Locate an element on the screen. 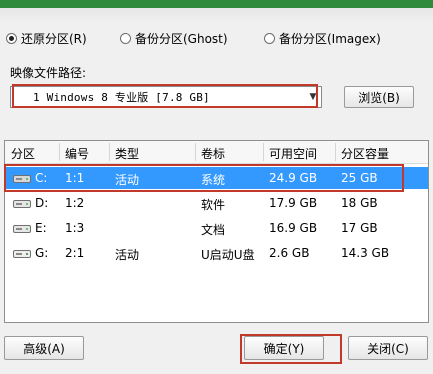 This screenshot has height=374, width=433. mode-radio-group: 还原分区(R) 备份分区(Ghost) 备份分区(Imagex) is located at coordinates (216, 39).